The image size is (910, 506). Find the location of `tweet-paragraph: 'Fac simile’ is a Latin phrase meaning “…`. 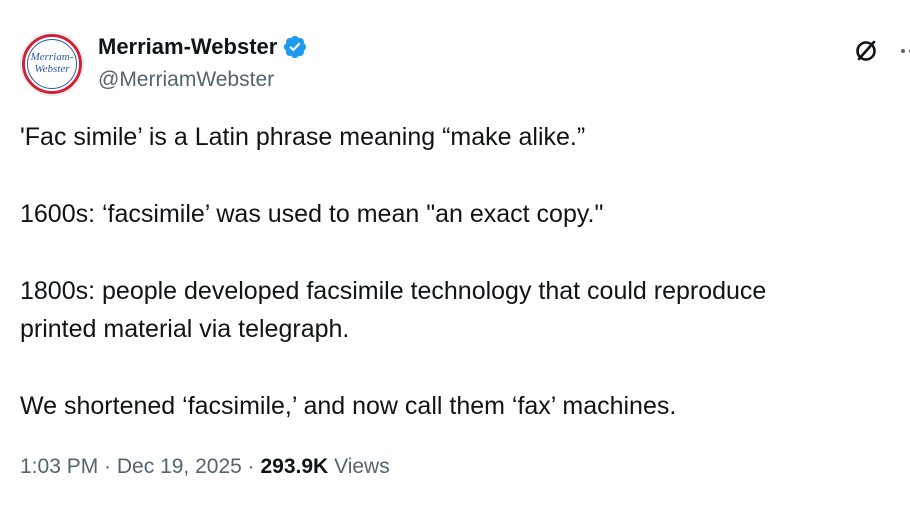

tweet-paragraph: 'Fac simile’ is a Latin phrase meaning “… is located at coordinates (303, 137).